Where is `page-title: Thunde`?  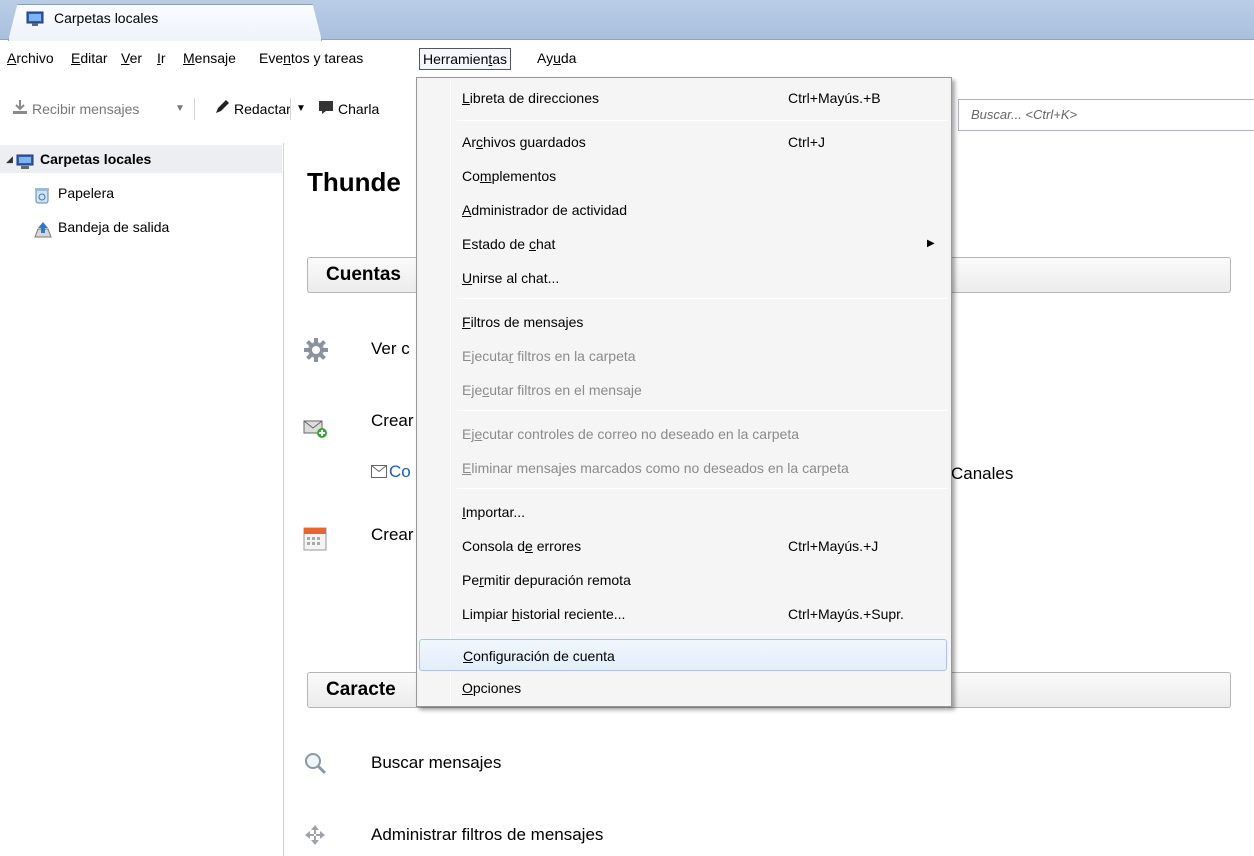 page-title: Thunde is located at coordinates (354, 182).